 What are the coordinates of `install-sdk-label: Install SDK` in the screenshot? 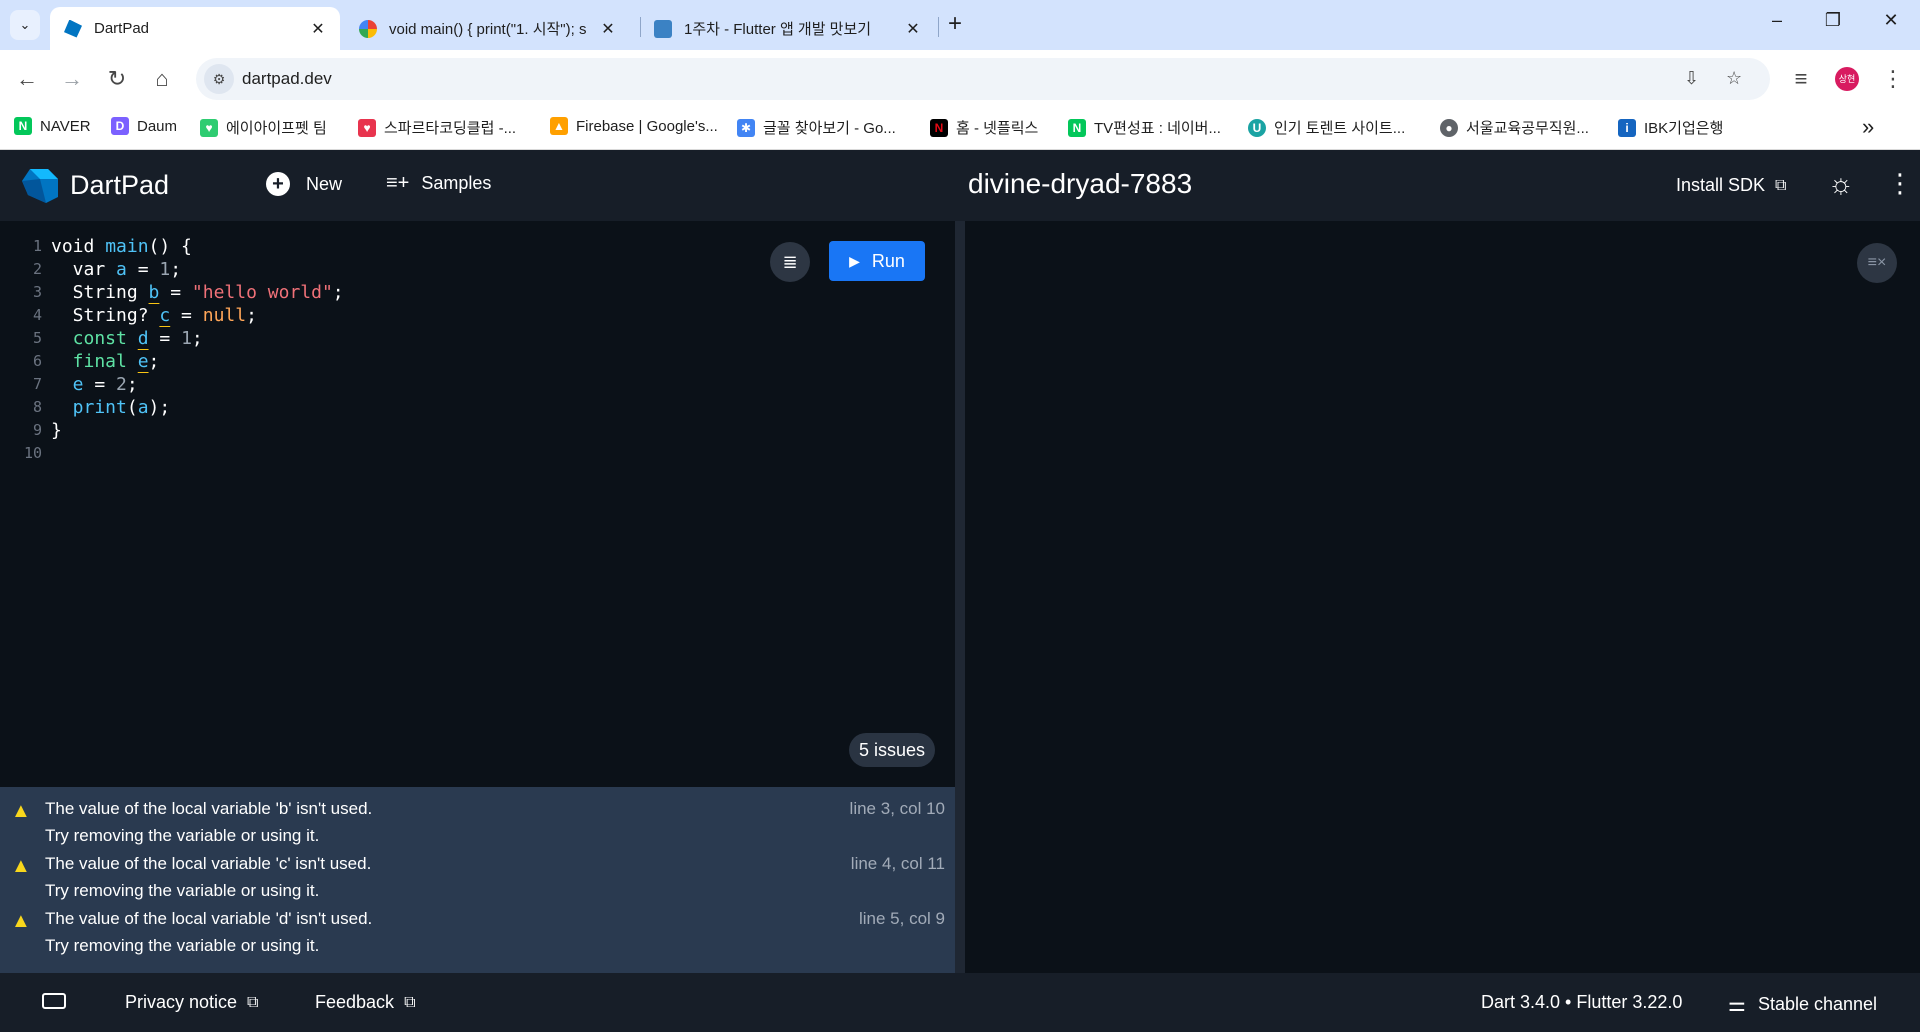 It's located at (1721, 185).